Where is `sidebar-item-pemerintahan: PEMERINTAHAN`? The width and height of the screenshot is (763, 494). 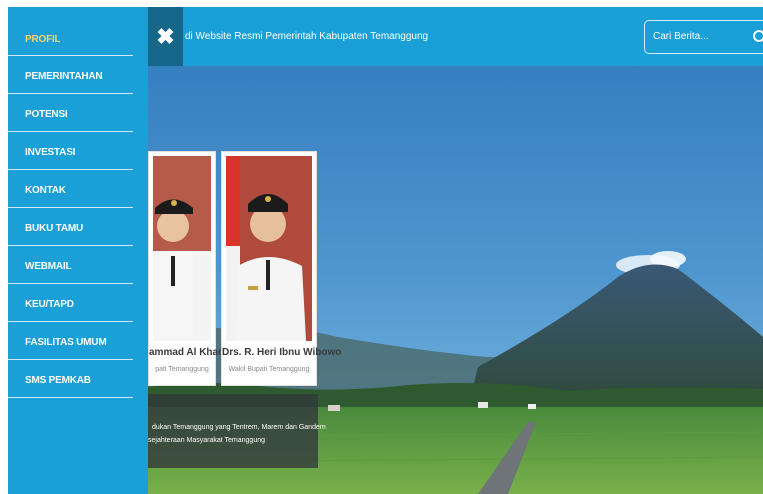
sidebar-item-pemerintahan: PEMERINTAHAN is located at coordinates (64, 76).